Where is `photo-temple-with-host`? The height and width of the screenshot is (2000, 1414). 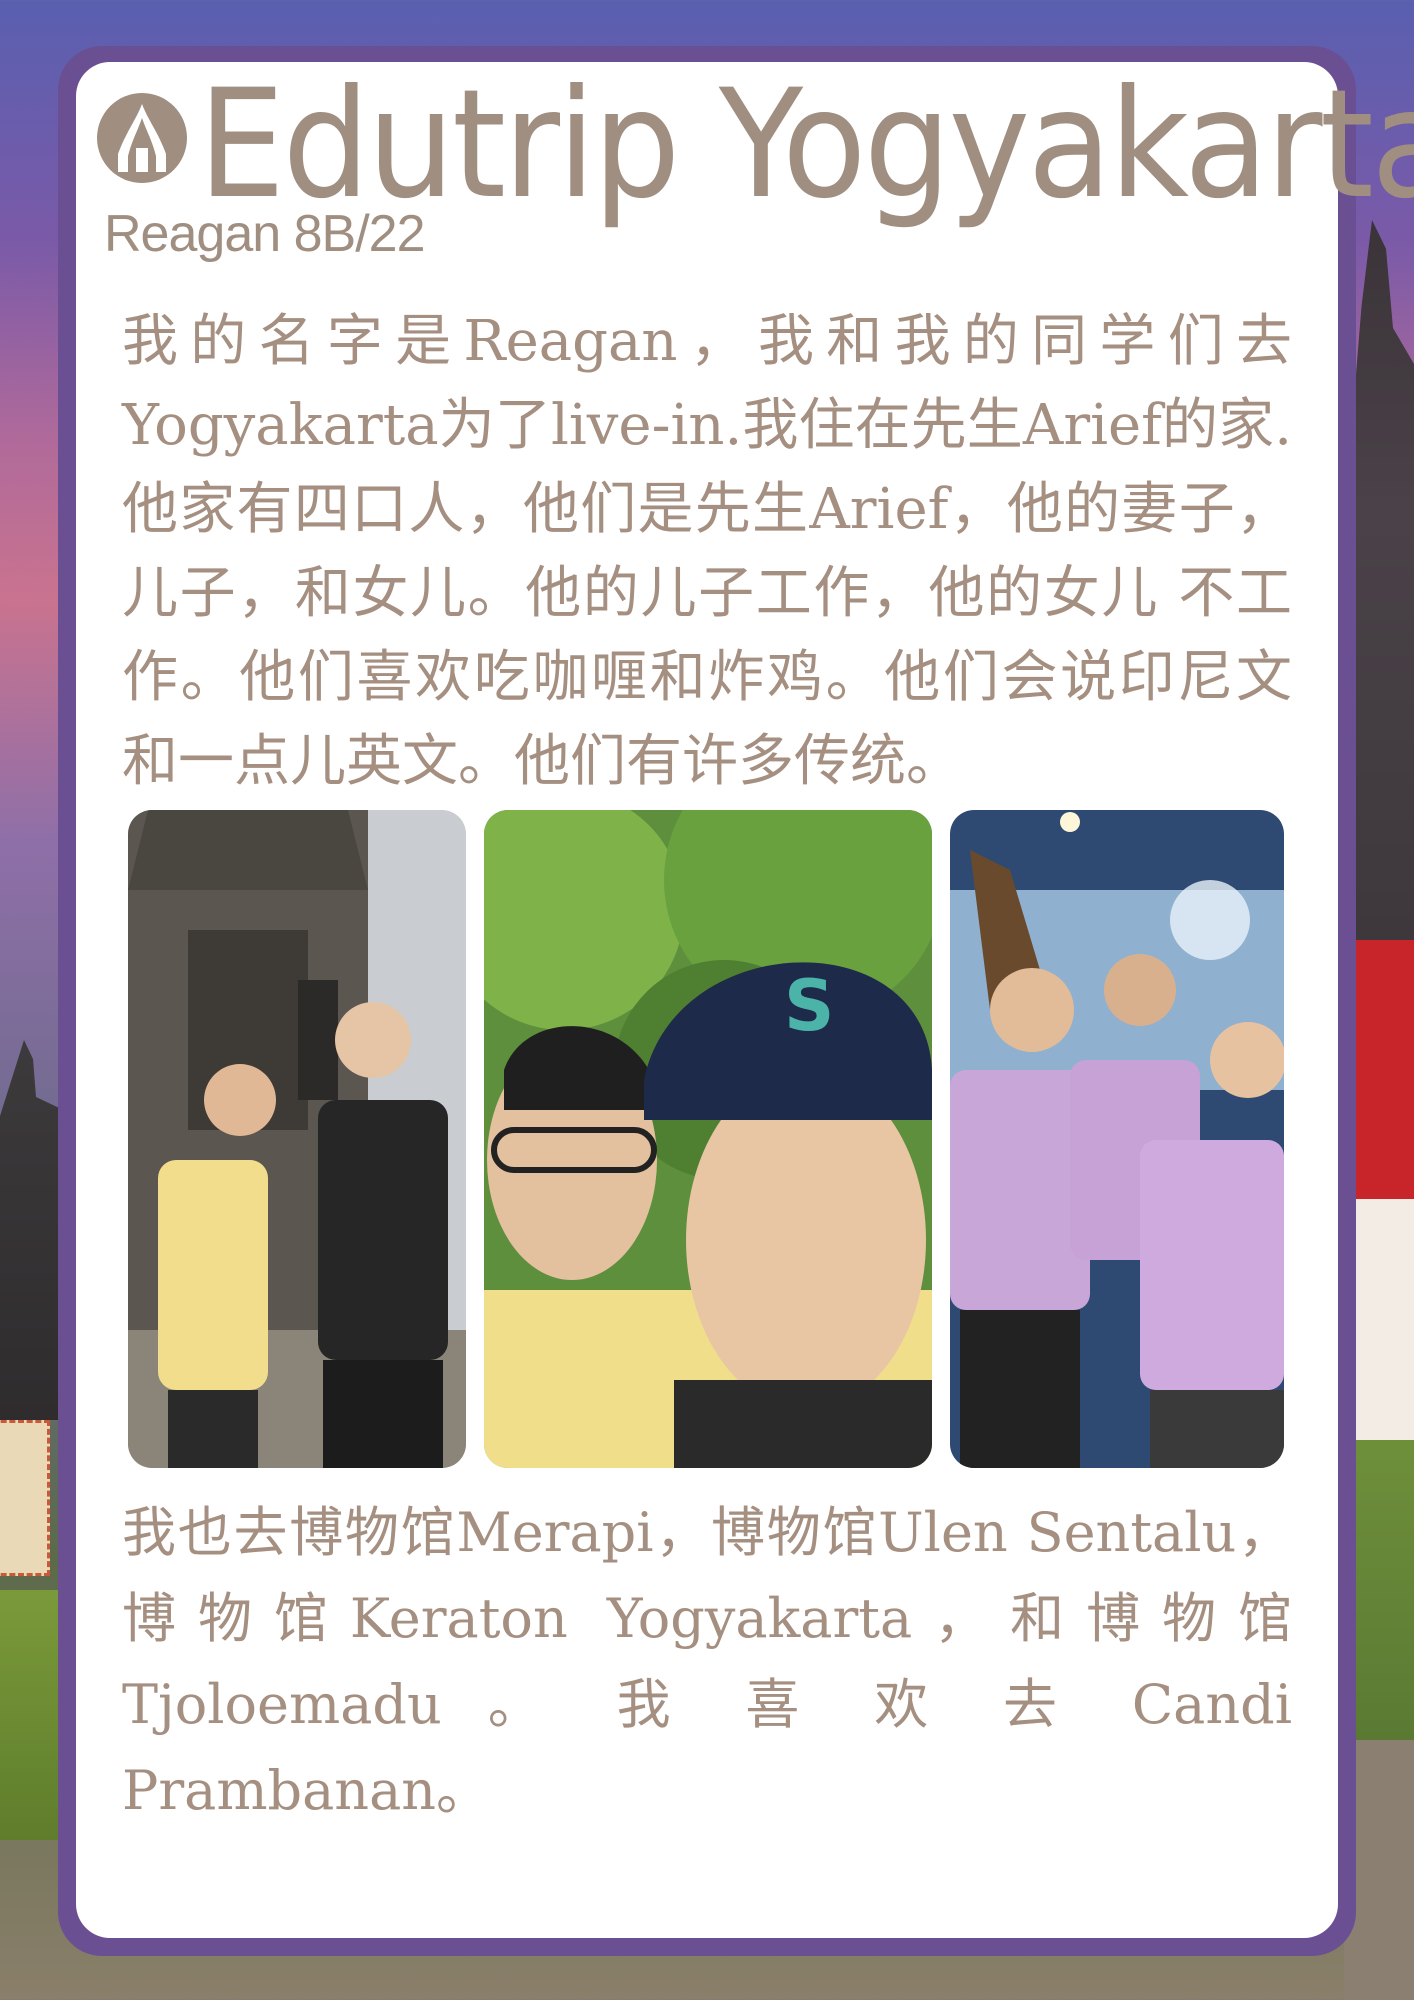 photo-temple-with-host is located at coordinates (297, 1139).